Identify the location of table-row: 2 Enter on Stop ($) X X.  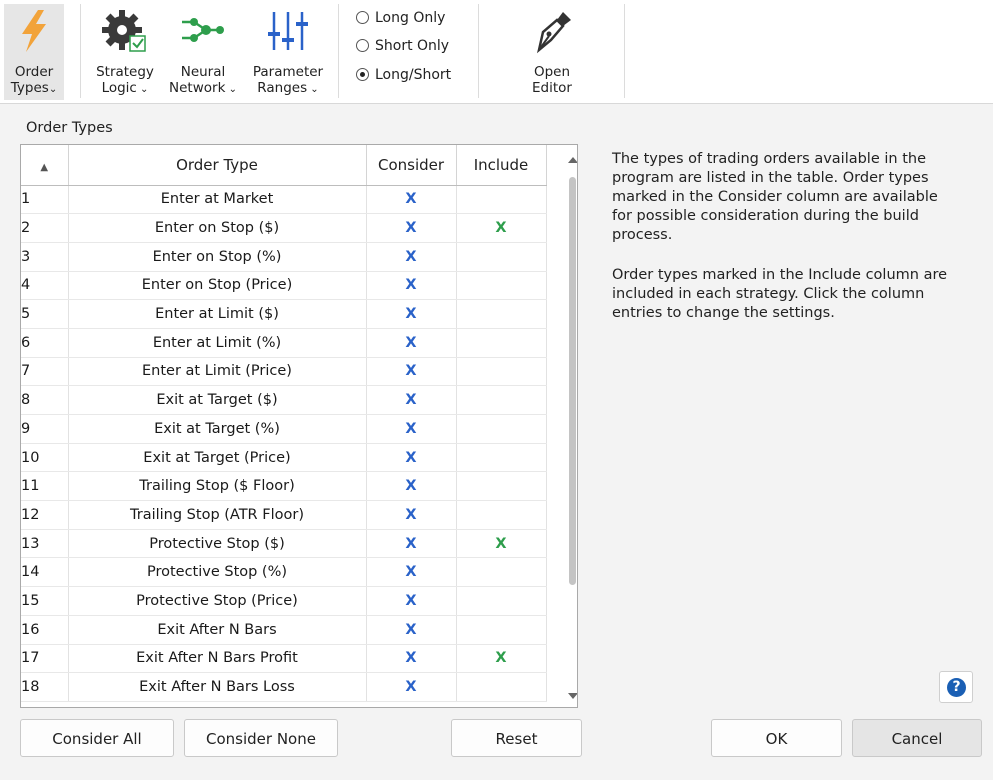
(284, 228).